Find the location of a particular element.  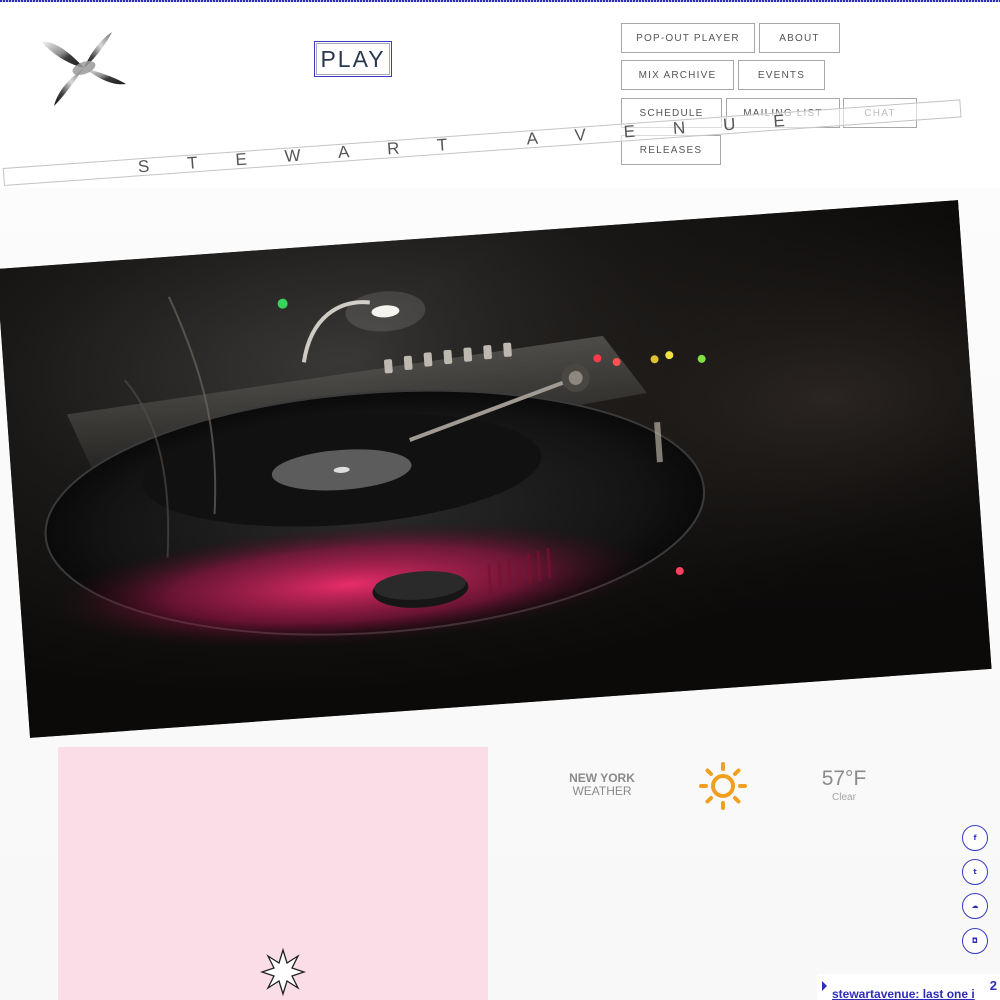

instagram-icon: ◘ is located at coordinates (975, 941).